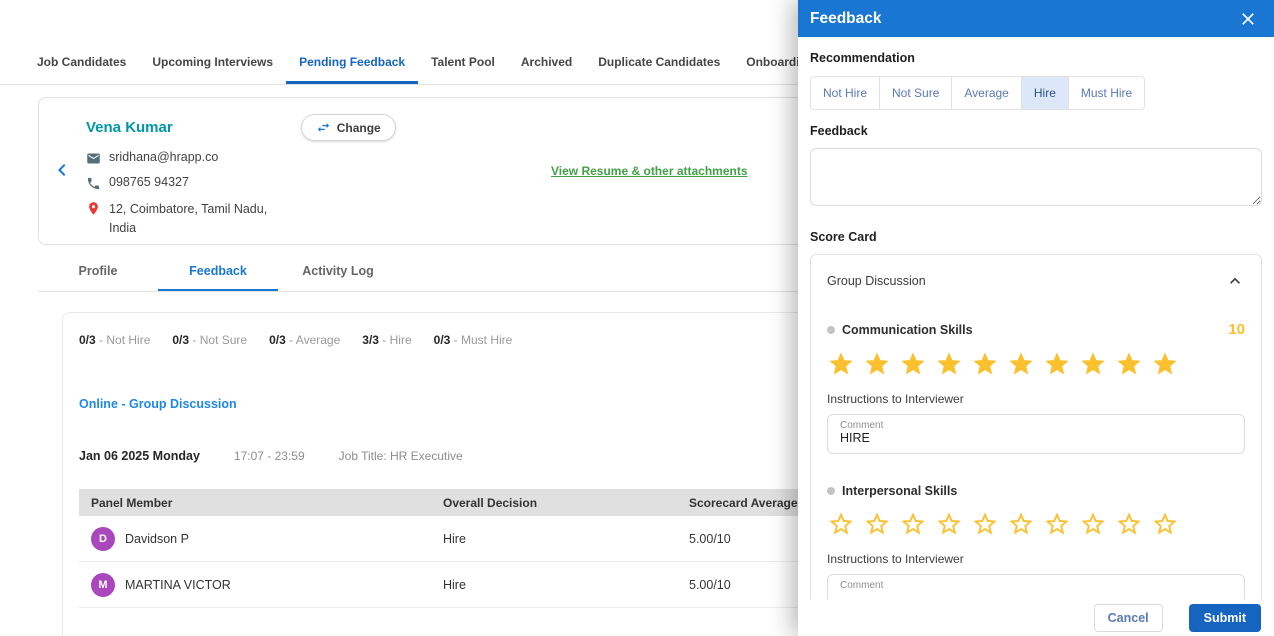 Image resolution: width=1274 pixels, height=636 pixels. I want to click on feedback-textarea, so click(1036, 177).